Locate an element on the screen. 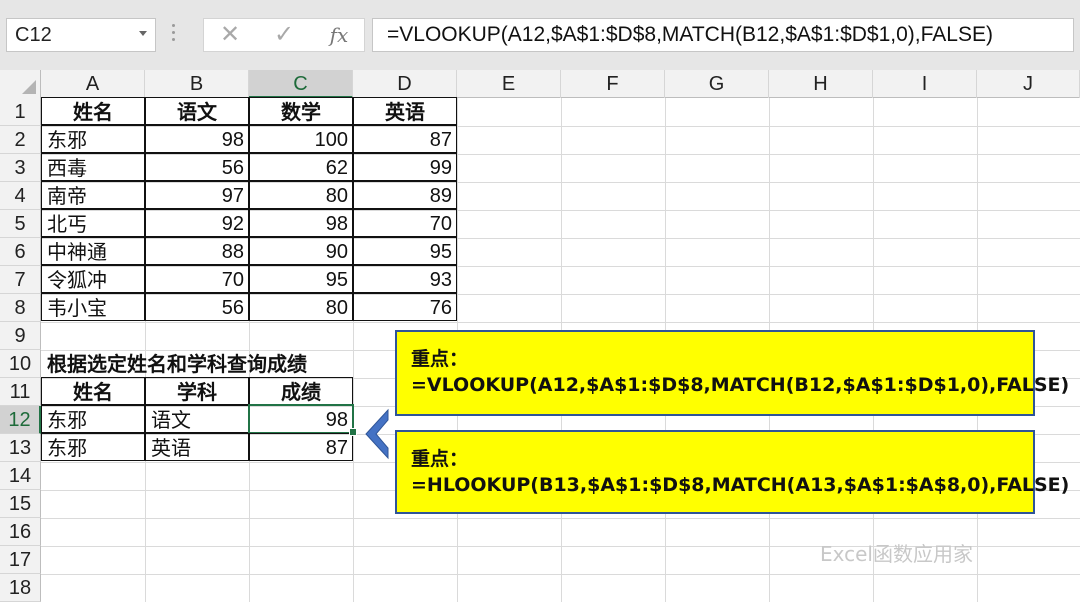 The image size is (1080, 602). lookup-header-score: 成绩 is located at coordinates (301, 391).